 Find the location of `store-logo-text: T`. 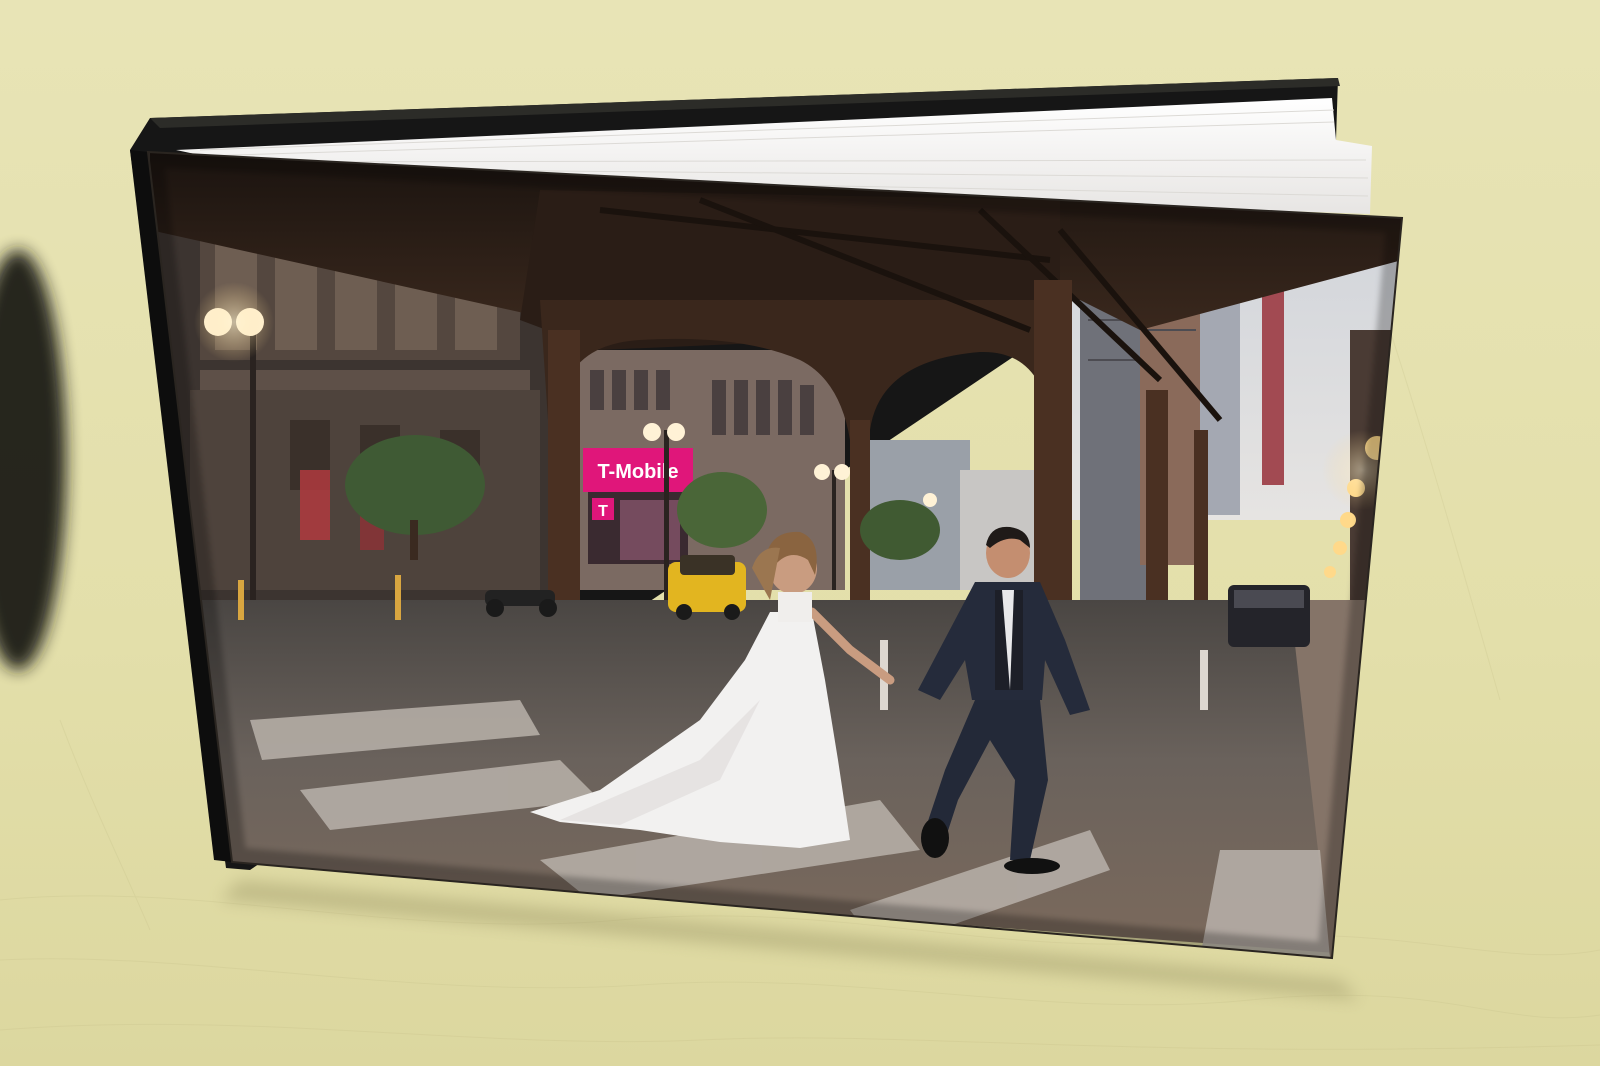

store-logo-text: T is located at coordinates (603, 511).